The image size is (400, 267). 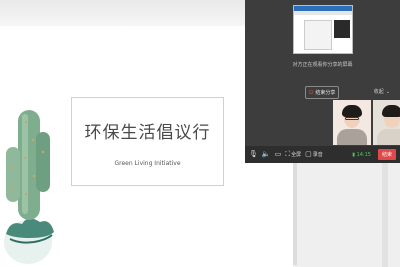 I want to click on preview-window, so click(x=318, y=35).